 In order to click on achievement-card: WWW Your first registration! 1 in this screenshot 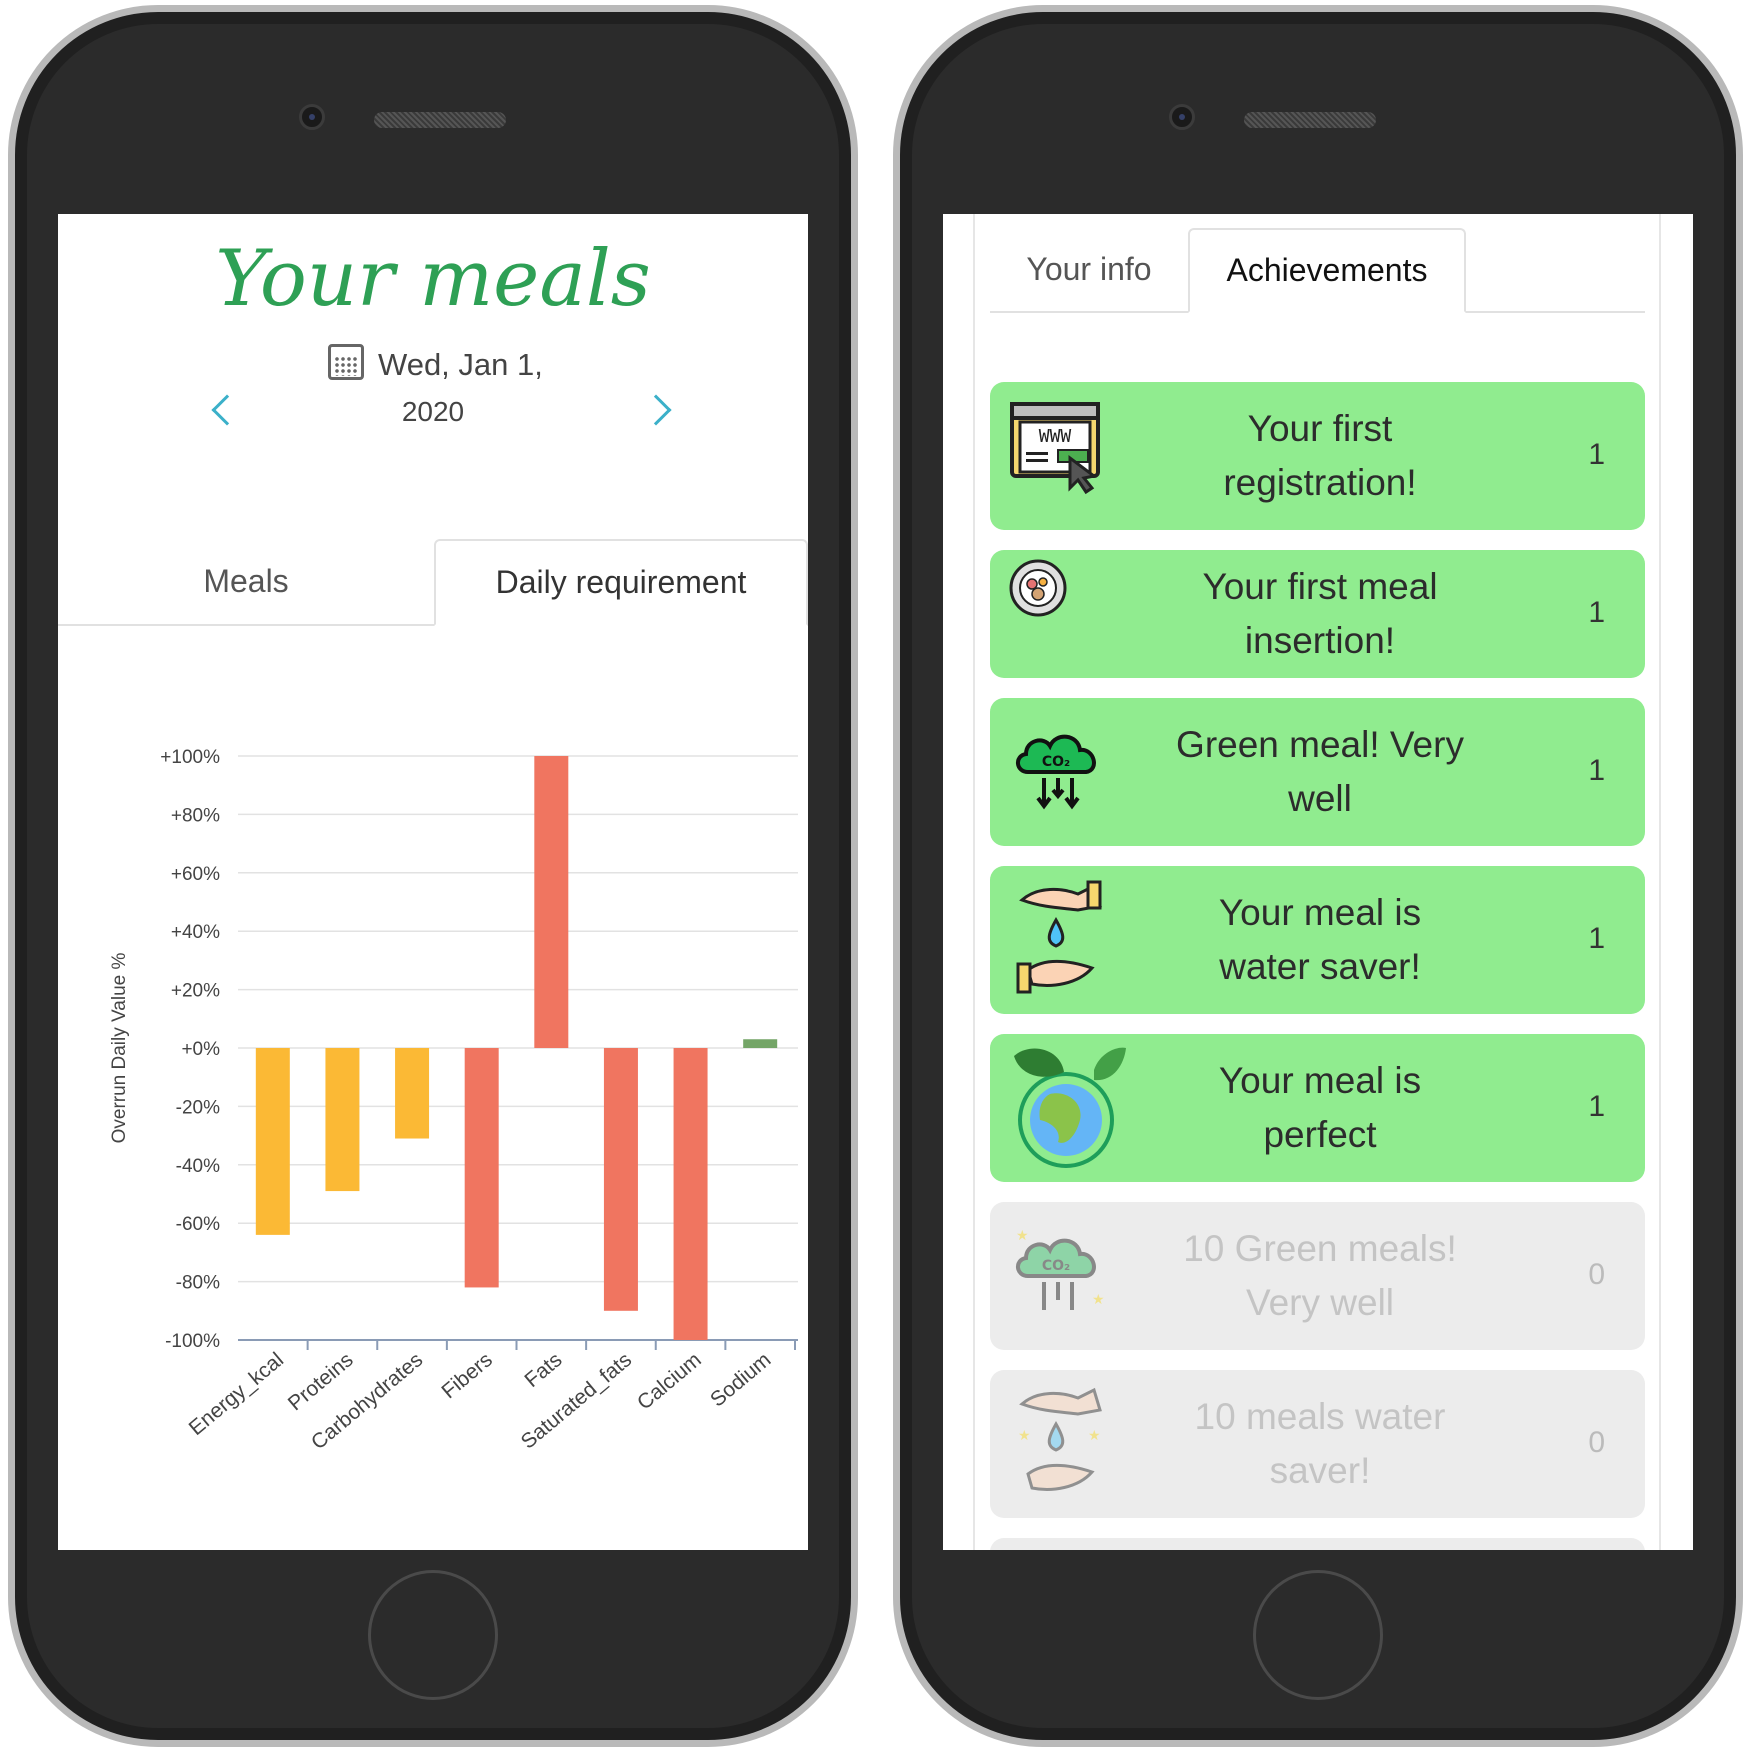, I will do `click(1317, 456)`.